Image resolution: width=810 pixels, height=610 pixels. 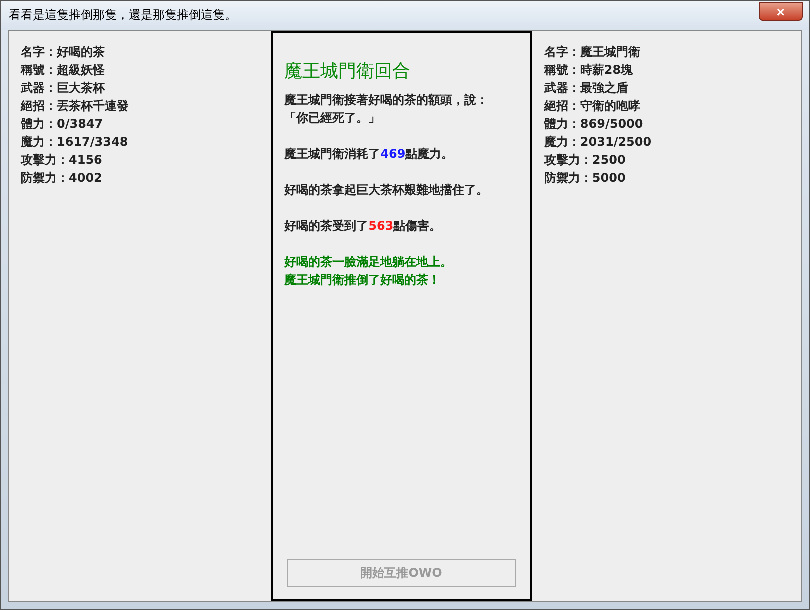 What do you see at coordinates (63, 88) in the screenshot?
I see `stat-line: 武器：巨大茶杯` at bounding box center [63, 88].